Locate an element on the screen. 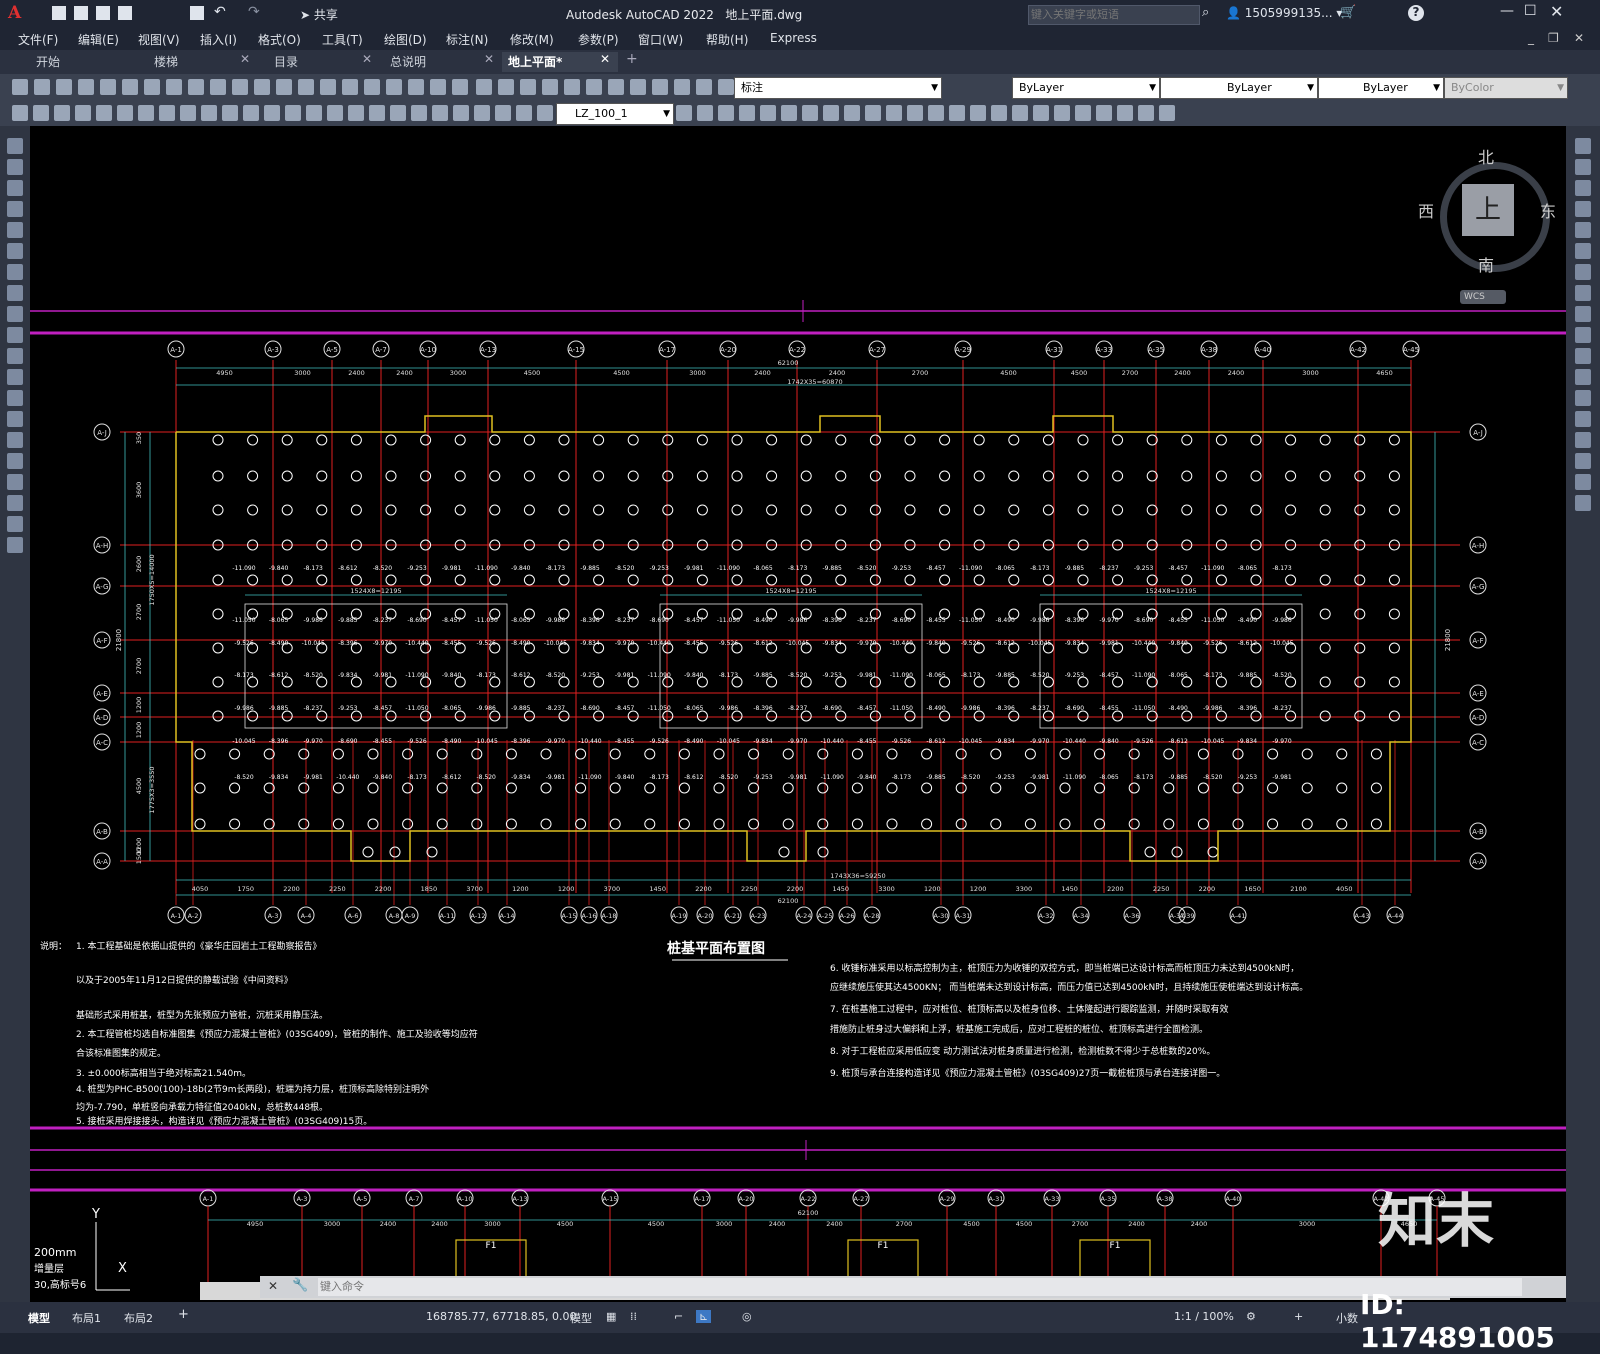 This screenshot has width=1600, height=1354. minimize-button: — is located at coordinates (1507, 11).